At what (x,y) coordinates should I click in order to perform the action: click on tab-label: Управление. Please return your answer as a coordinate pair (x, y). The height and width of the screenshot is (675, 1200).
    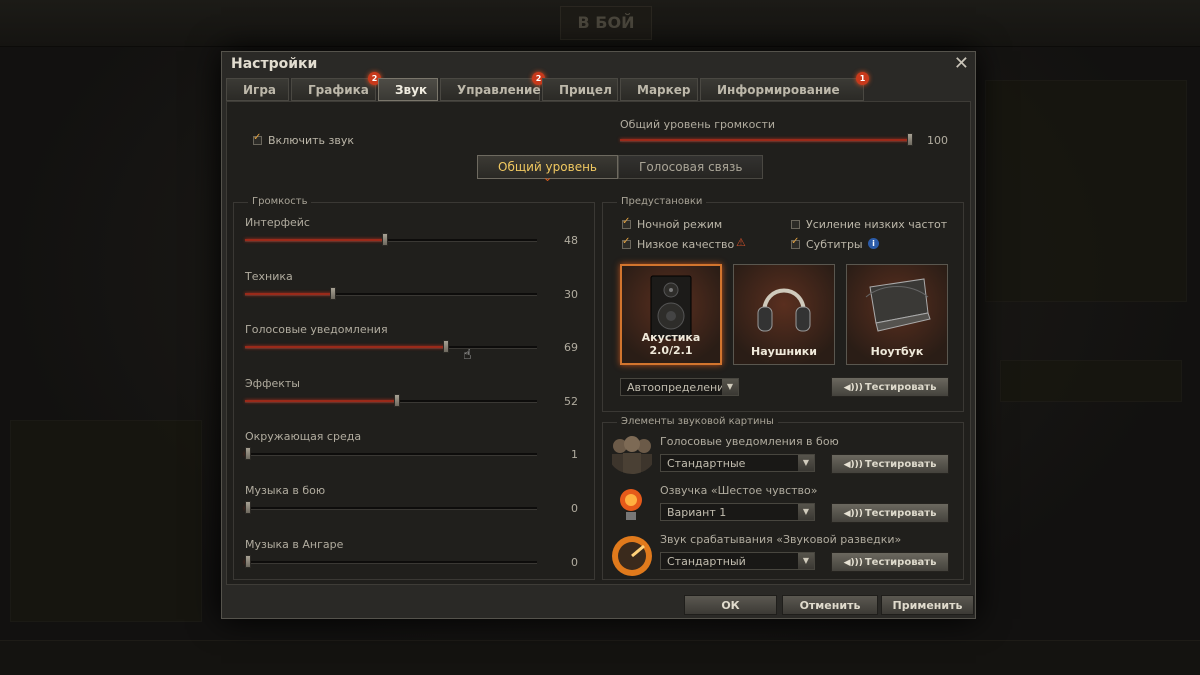
    Looking at the image, I should click on (499, 90).